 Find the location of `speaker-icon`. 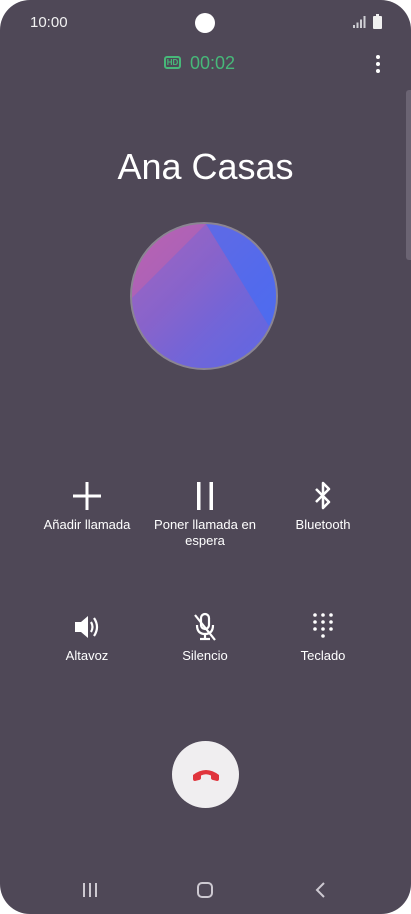

speaker-icon is located at coordinates (87, 627).